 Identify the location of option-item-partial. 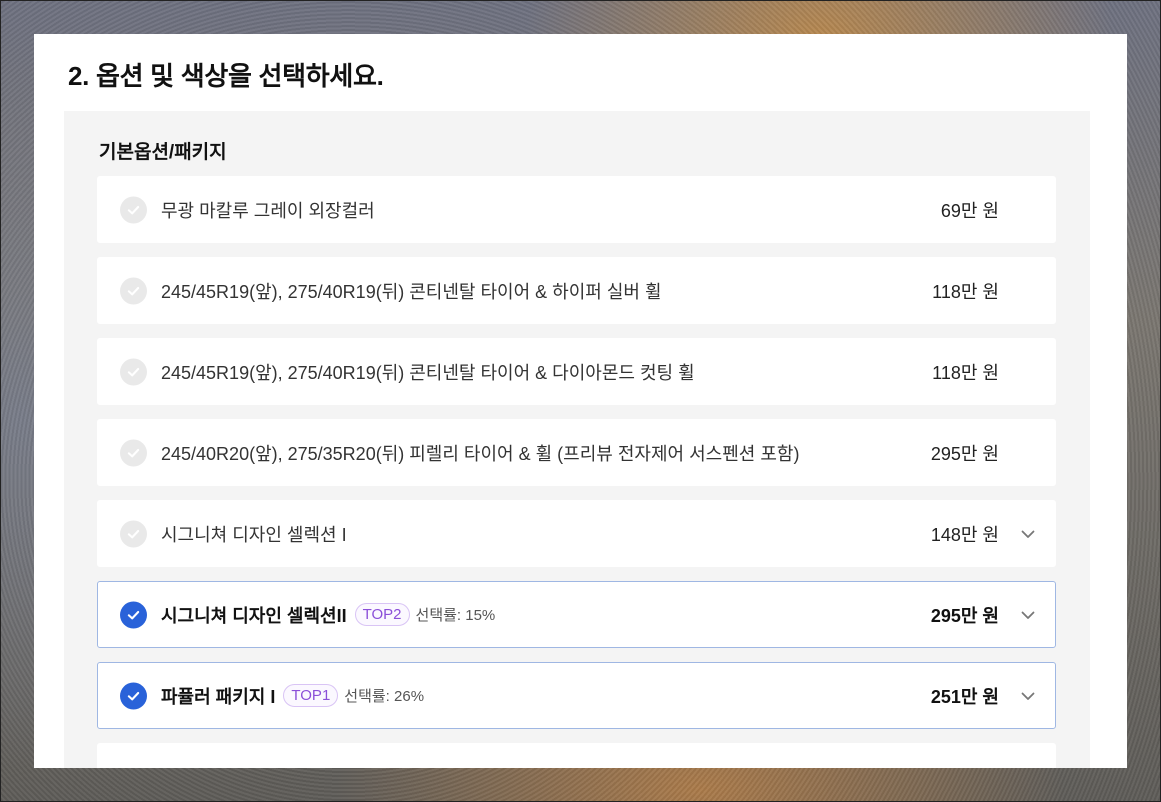
(576, 755).